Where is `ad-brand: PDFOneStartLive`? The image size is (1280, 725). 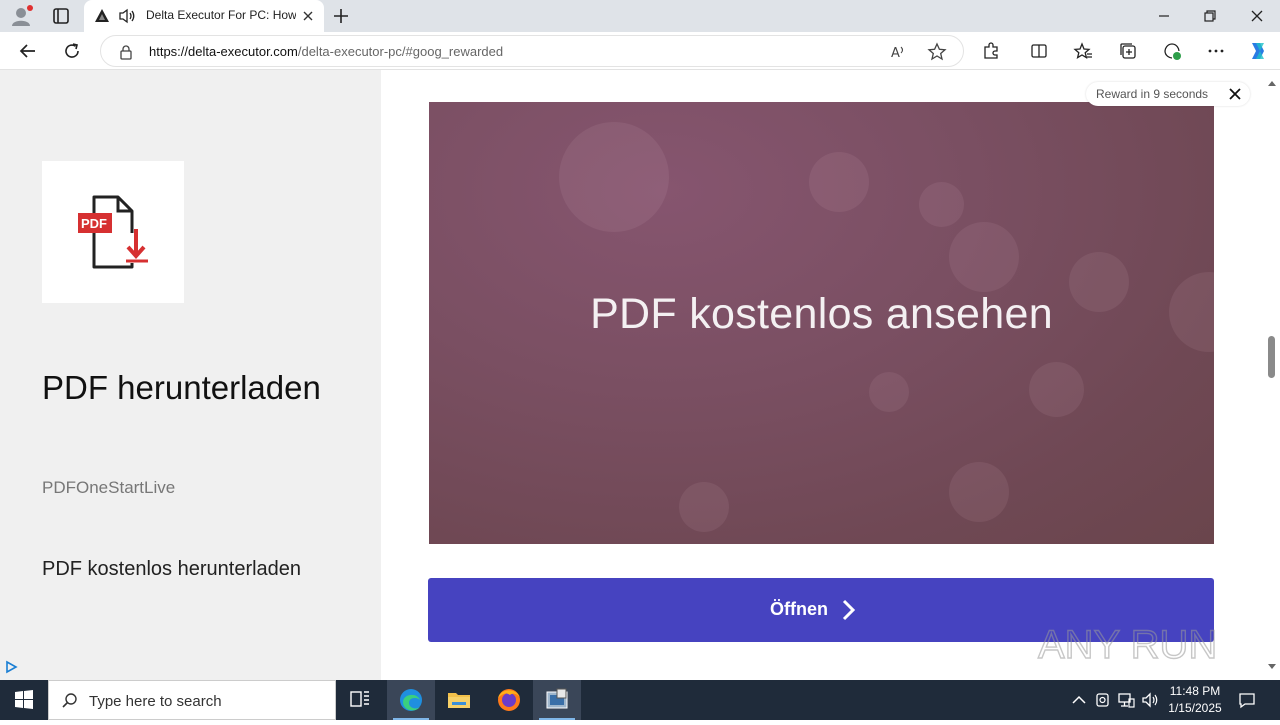 ad-brand: PDFOneStartLive is located at coordinates (109, 487).